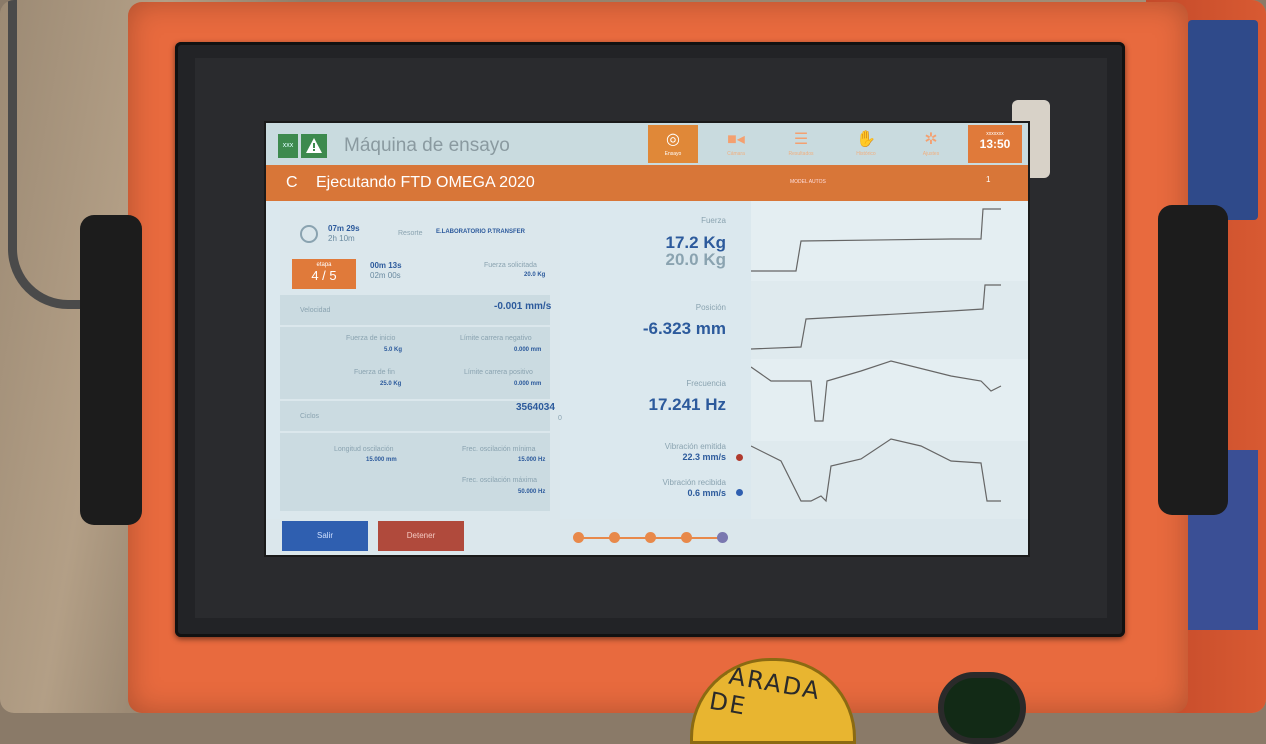 The height and width of the screenshot is (744, 1266). What do you see at coordinates (532, 460) in the screenshot?
I see `frec-min-value: 15.000 Hz` at bounding box center [532, 460].